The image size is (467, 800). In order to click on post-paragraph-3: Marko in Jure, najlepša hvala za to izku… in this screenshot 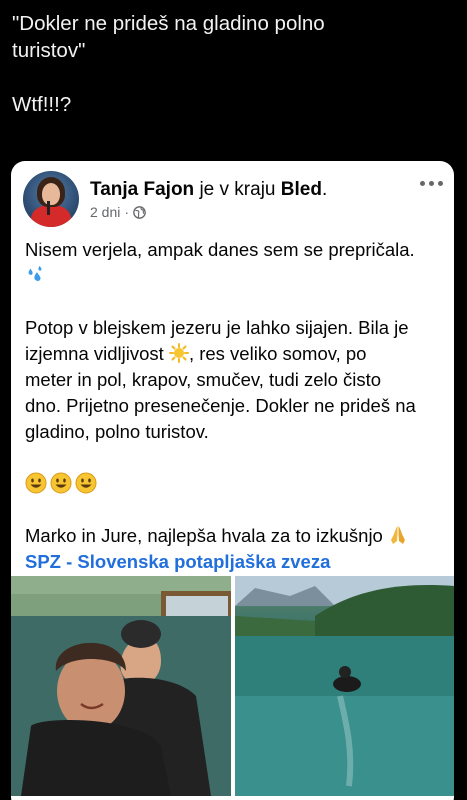, I will do `click(235, 536)`.